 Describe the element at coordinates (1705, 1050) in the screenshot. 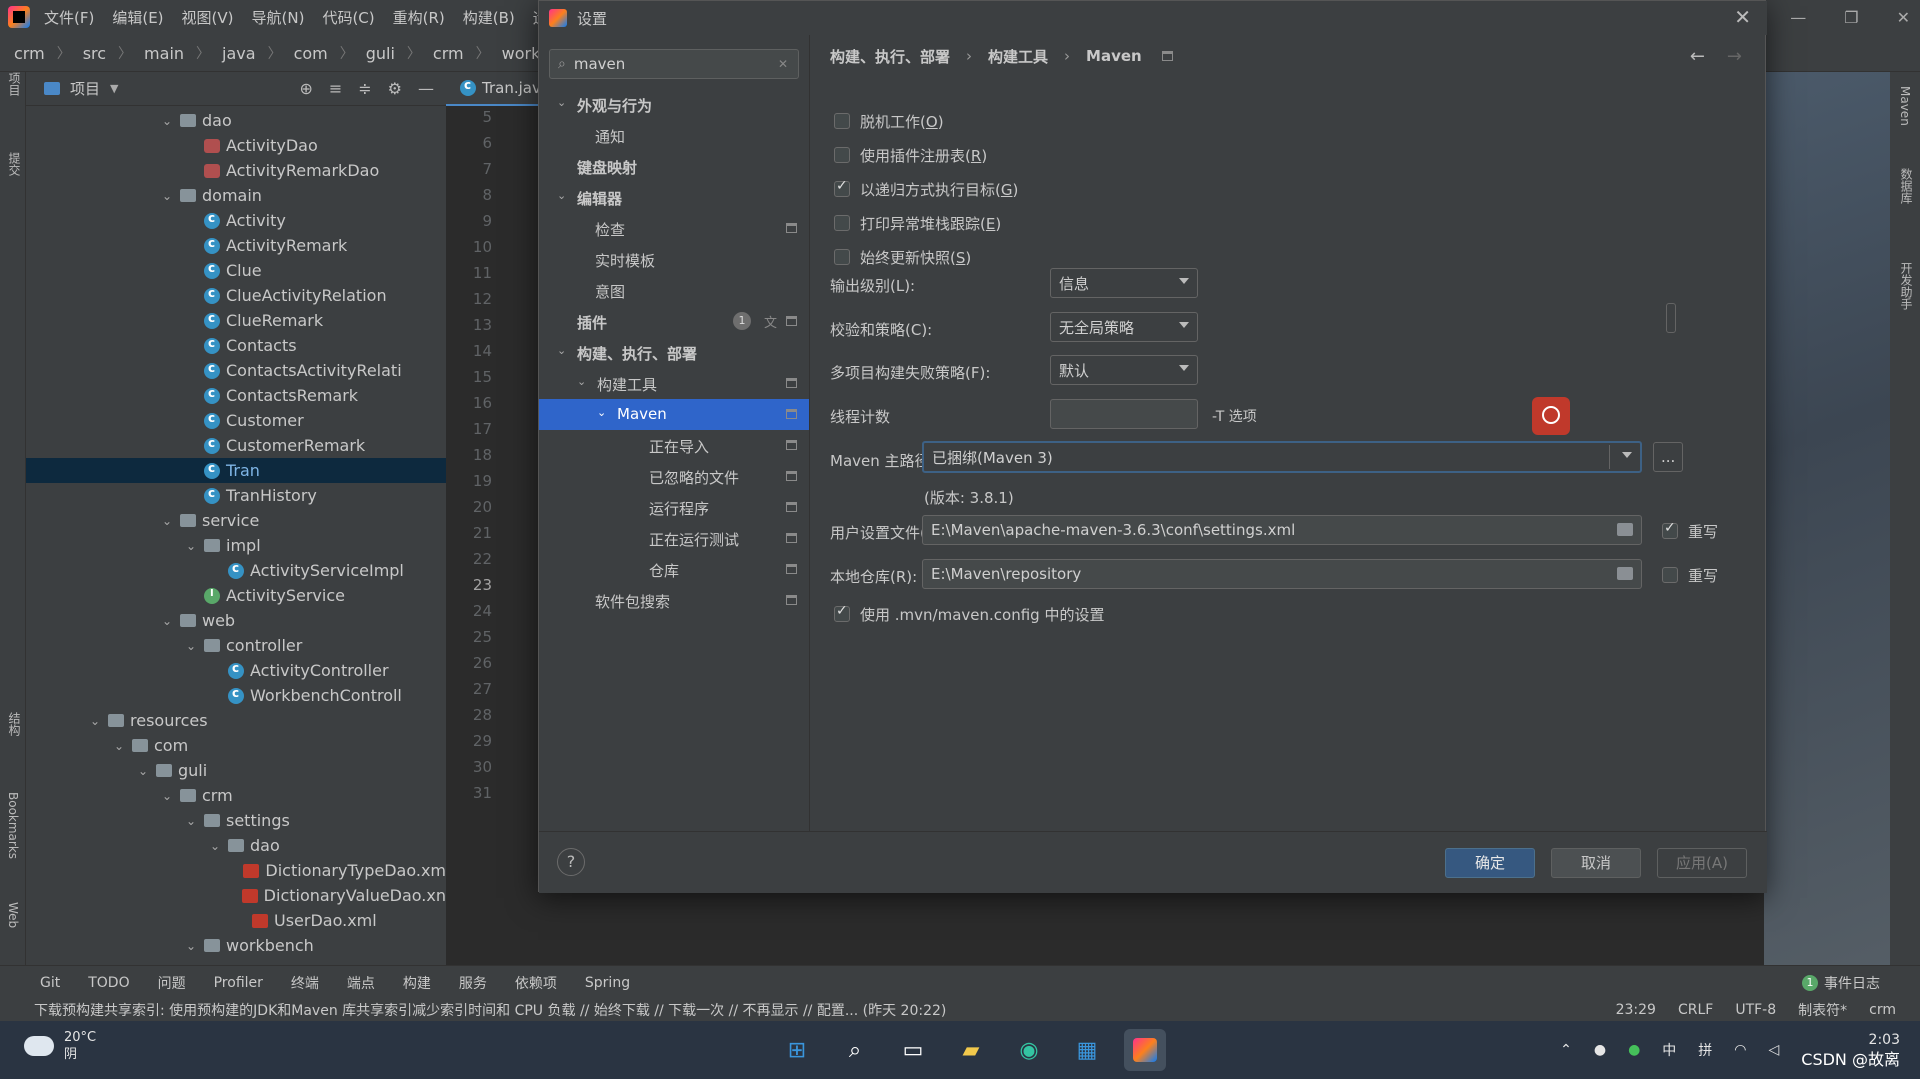

I see `ime-pinyin: 拼` at that location.